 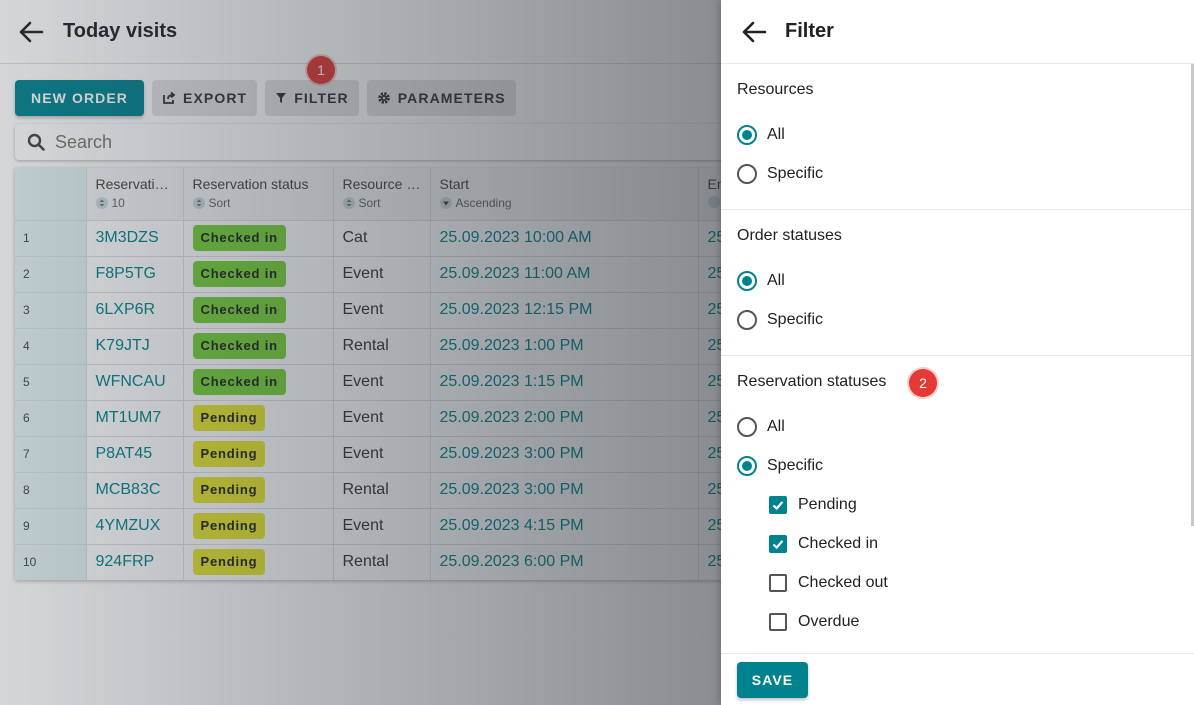 I want to click on start-cell: 25.09.2023 2:00 PM, so click(x=564, y=418).